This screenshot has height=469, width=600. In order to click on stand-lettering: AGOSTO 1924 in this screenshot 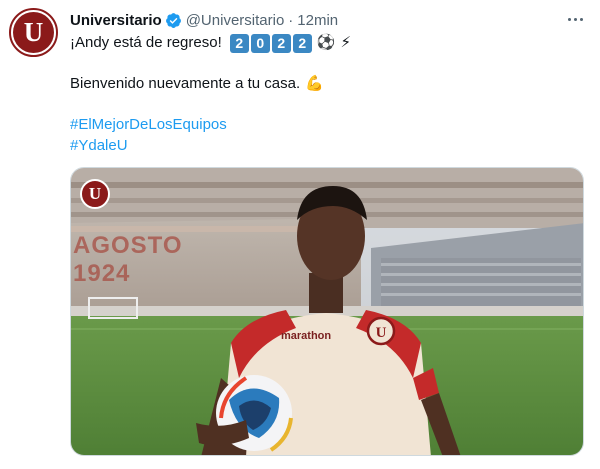, I will do `click(128, 260)`.